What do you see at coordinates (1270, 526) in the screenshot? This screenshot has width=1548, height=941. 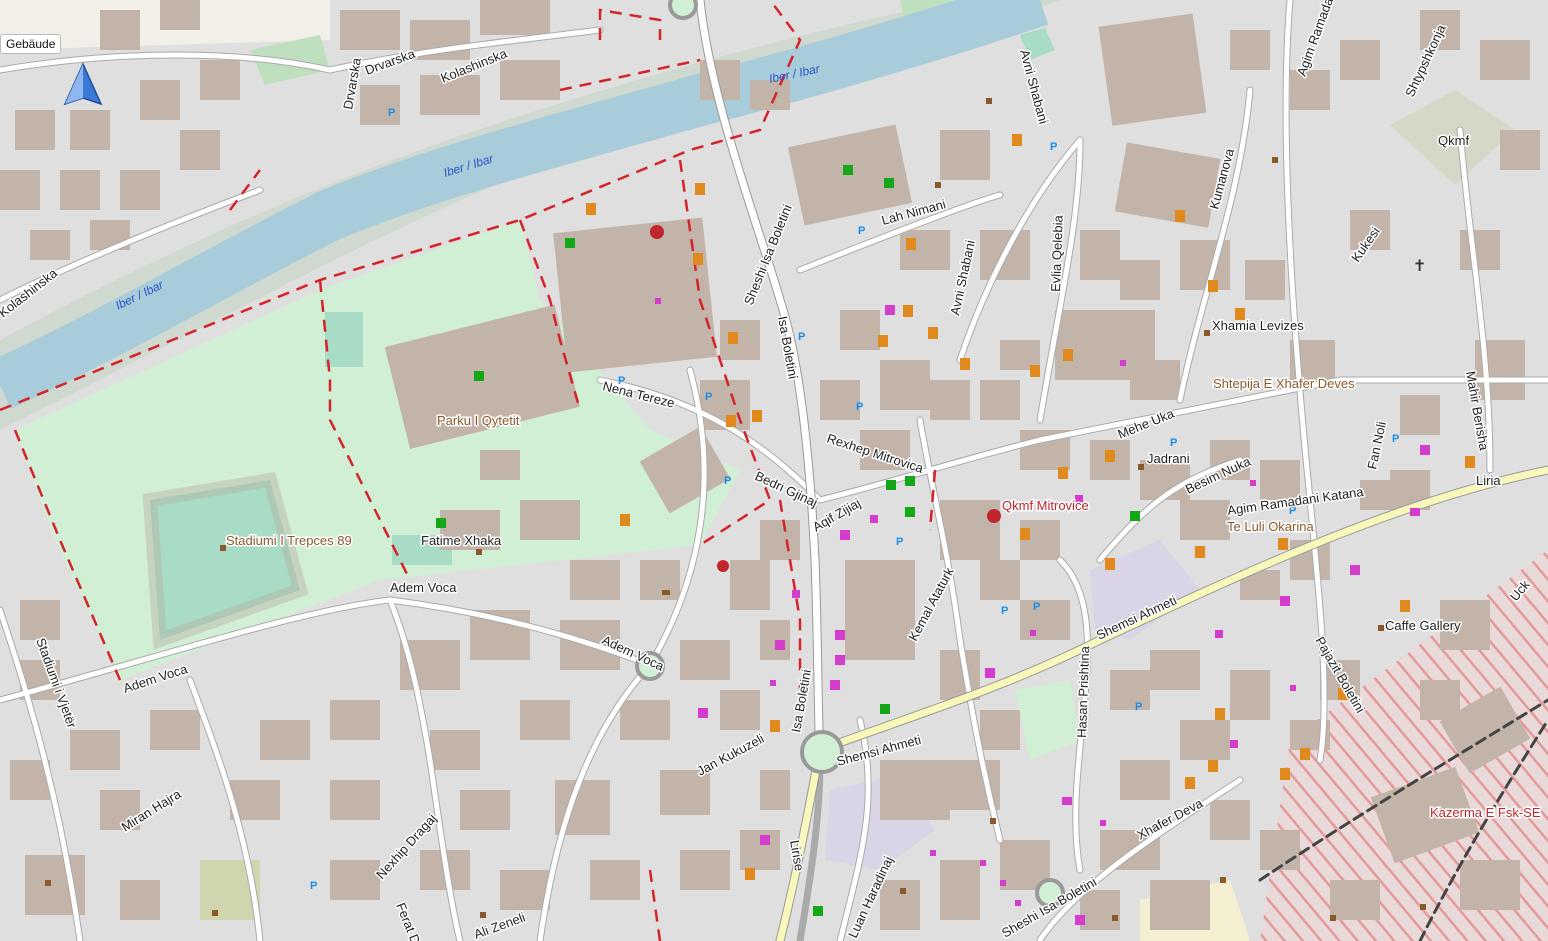 I see `teluli-label: Te Luli Okarina` at bounding box center [1270, 526].